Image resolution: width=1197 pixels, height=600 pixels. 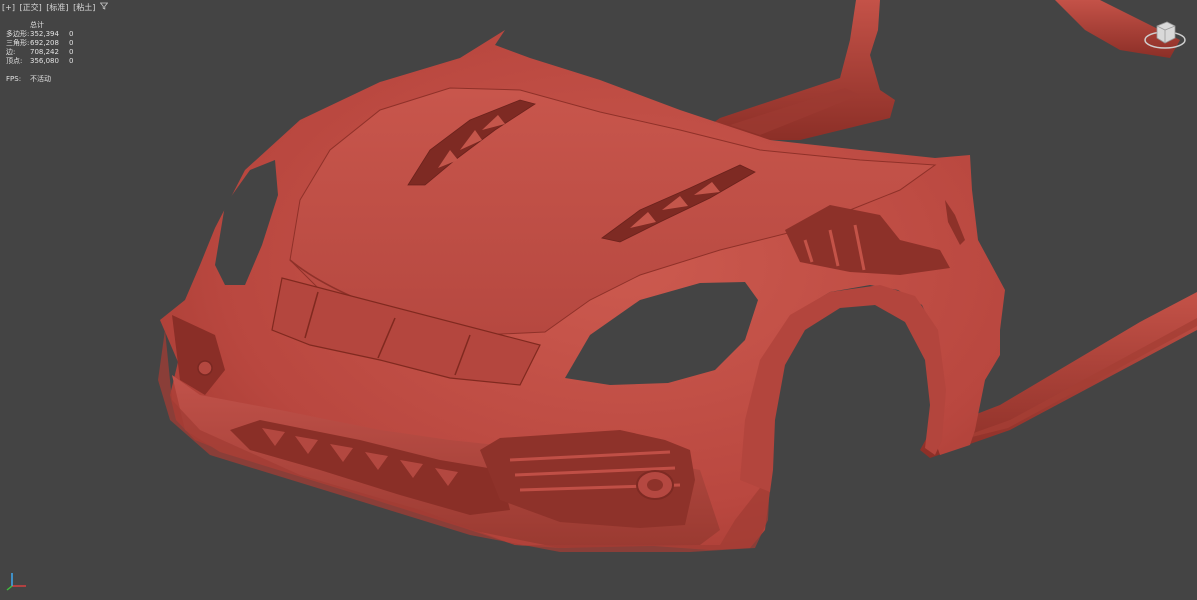 I want to click on axis-tripod-icon, so click(x=17, y=583).